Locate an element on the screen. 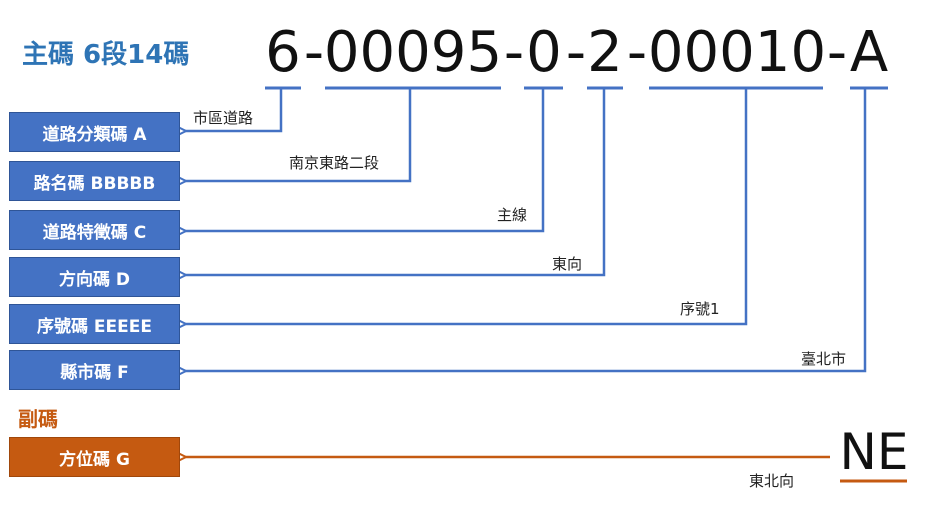 This screenshot has height=515, width=936. category-box-city: 縣市碼 F is located at coordinates (94, 370).